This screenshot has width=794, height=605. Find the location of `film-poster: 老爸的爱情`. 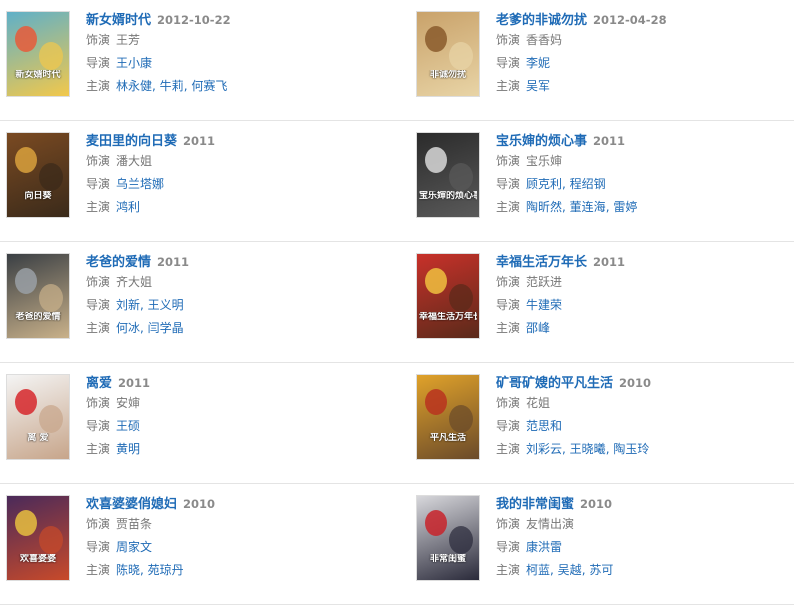

film-poster: 老爸的爱情 is located at coordinates (38, 296).